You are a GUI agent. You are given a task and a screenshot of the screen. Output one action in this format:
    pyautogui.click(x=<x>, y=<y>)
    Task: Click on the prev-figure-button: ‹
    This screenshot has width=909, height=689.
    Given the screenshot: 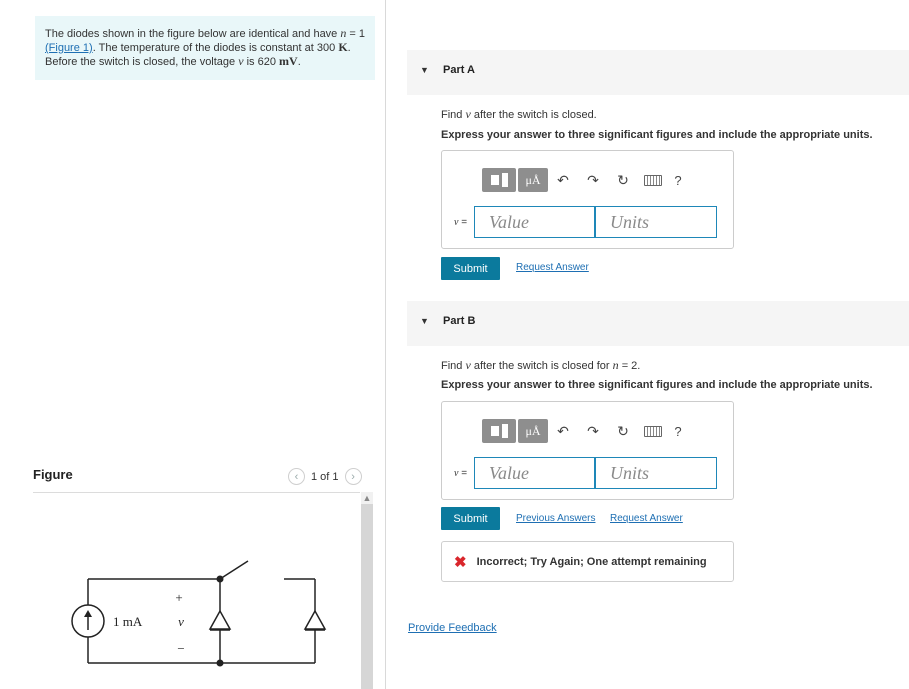 What is the action you would take?
    pyautogui.click(x=296, y=476)
    